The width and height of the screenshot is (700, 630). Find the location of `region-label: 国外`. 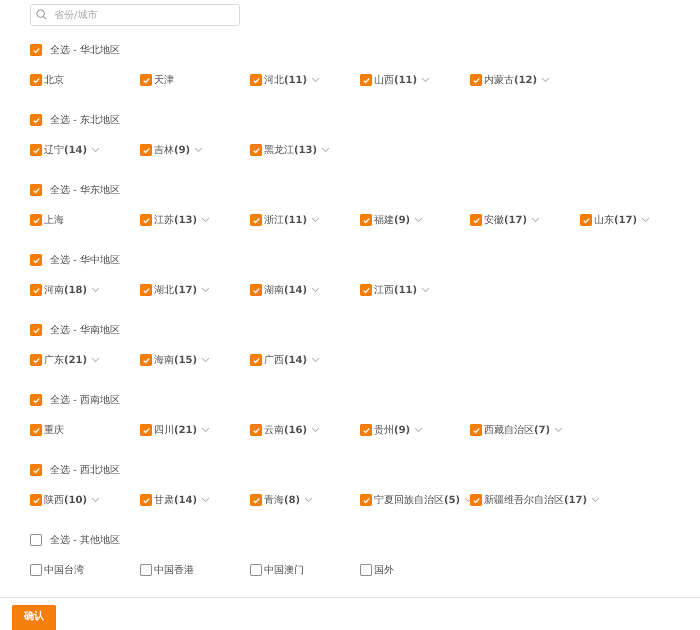

region-label: 国外 is located at coordinates (384, 570).